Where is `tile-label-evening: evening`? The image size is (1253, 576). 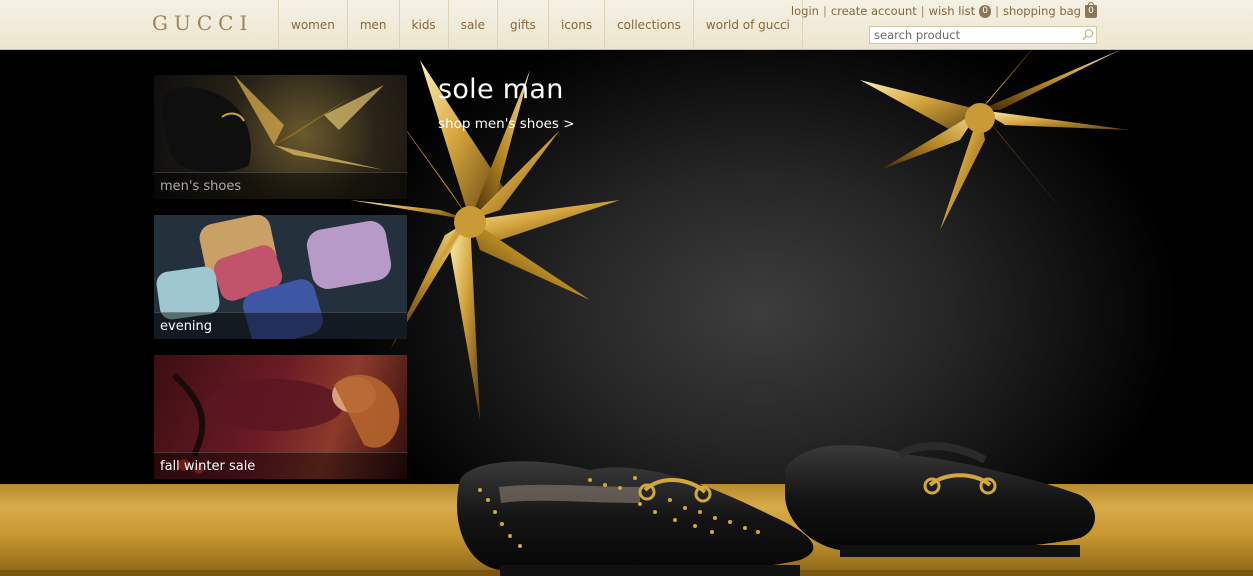
tile-label-evening: evening is located at coordinates (186, 326).